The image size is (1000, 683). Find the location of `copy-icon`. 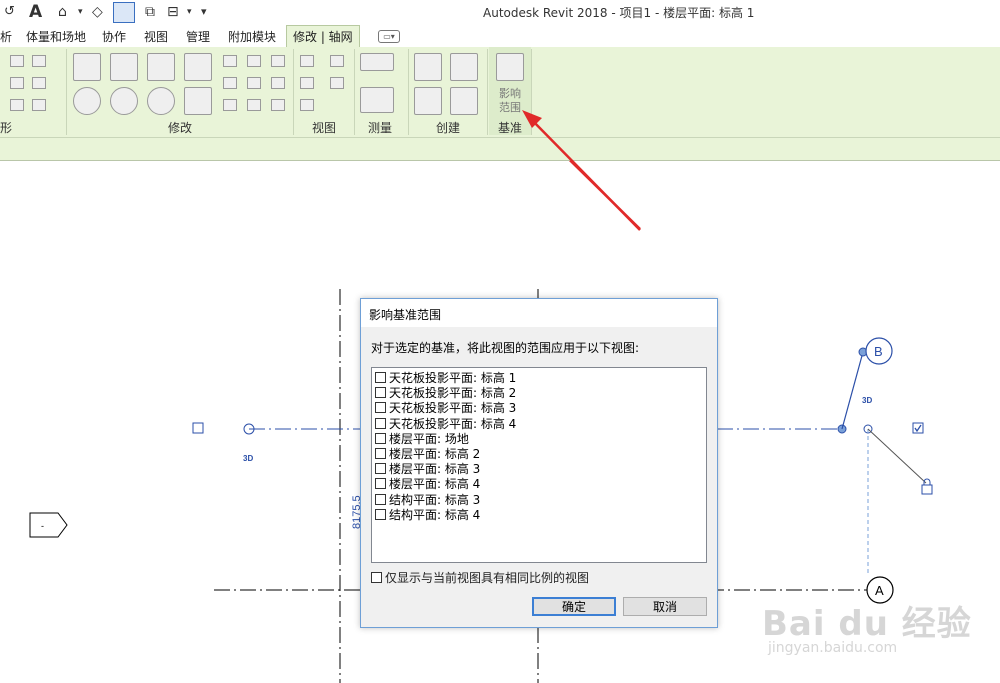

copy-icon is located at coordinates (124, 101).